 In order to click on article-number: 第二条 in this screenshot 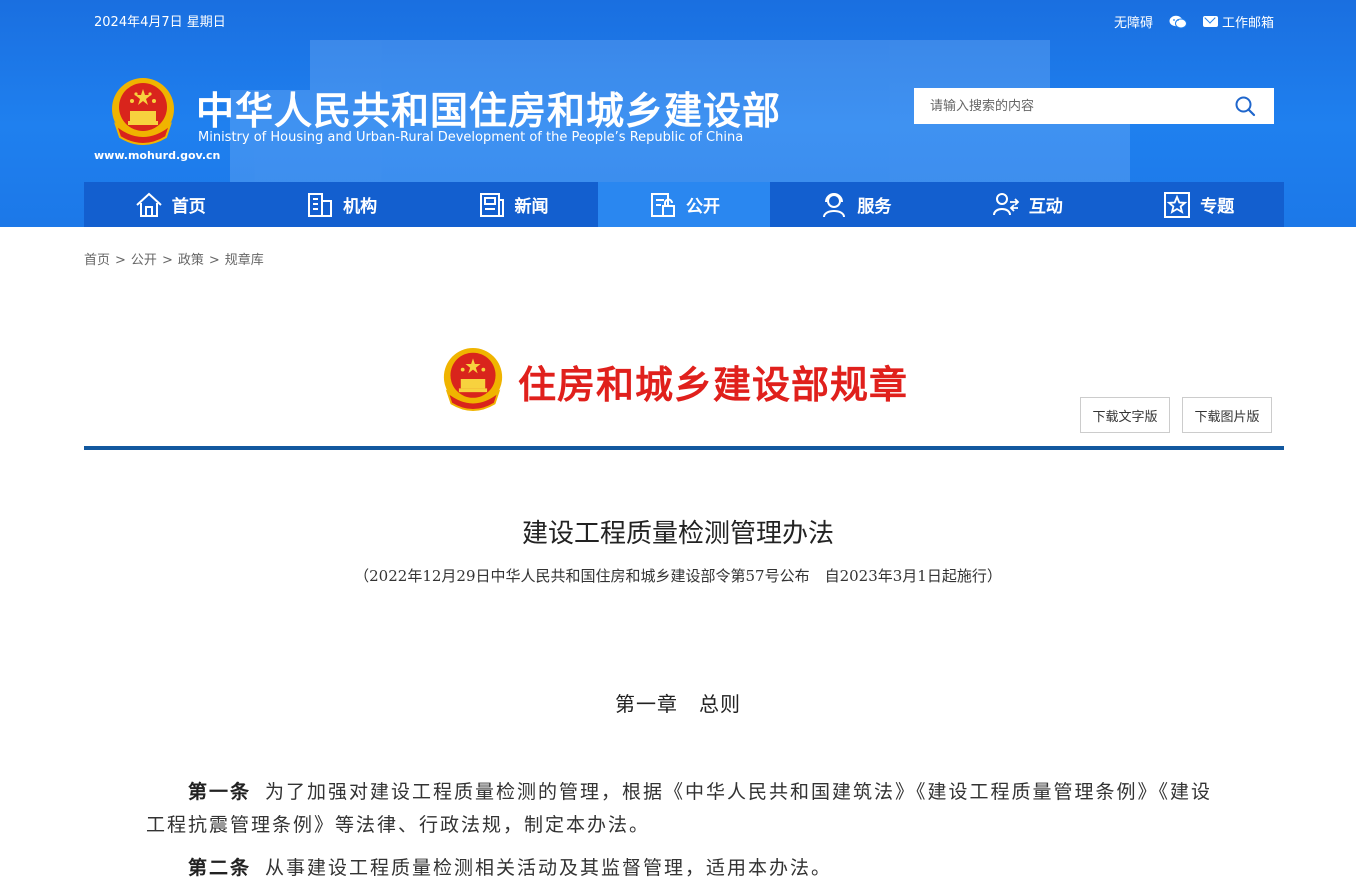, I will do `click(220, 868)`.